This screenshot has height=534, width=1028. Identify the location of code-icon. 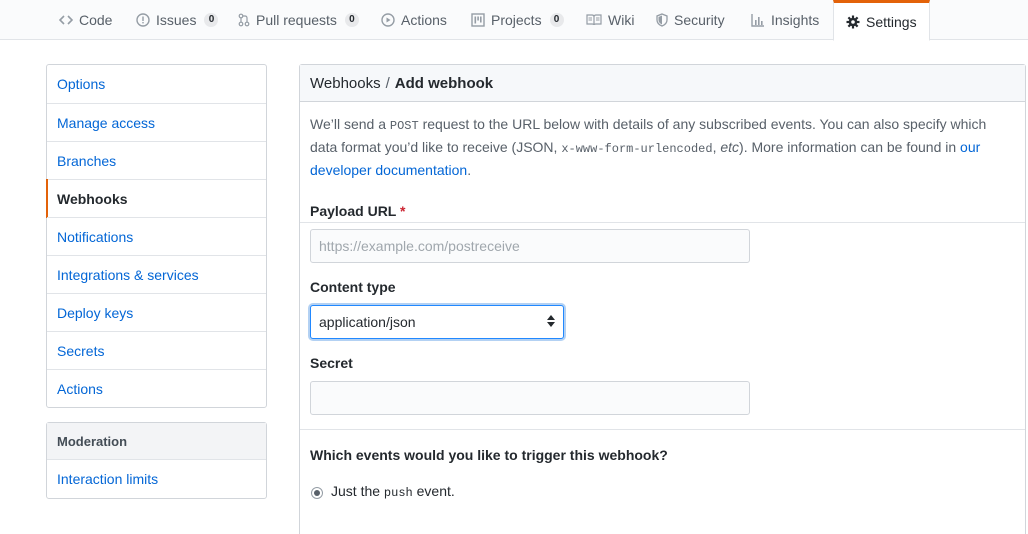
(66, 20).